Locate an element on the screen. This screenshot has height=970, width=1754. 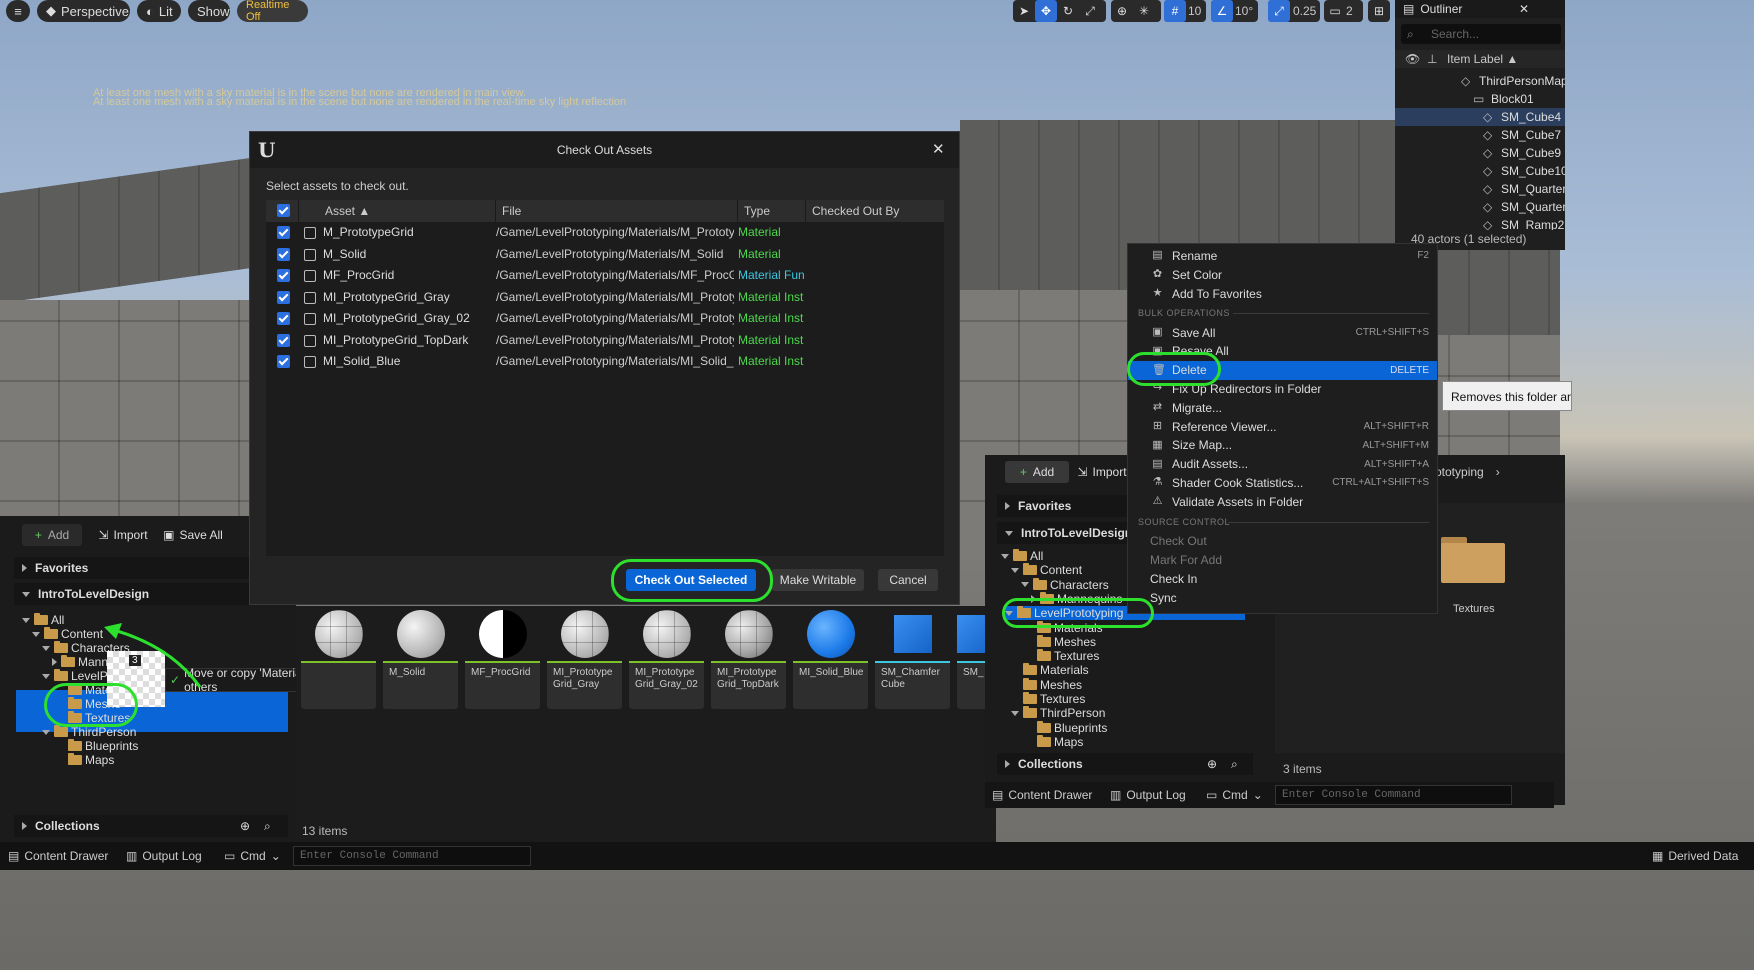
checked-out-by-column: Checked Out By is located at coordinates (875, 211).